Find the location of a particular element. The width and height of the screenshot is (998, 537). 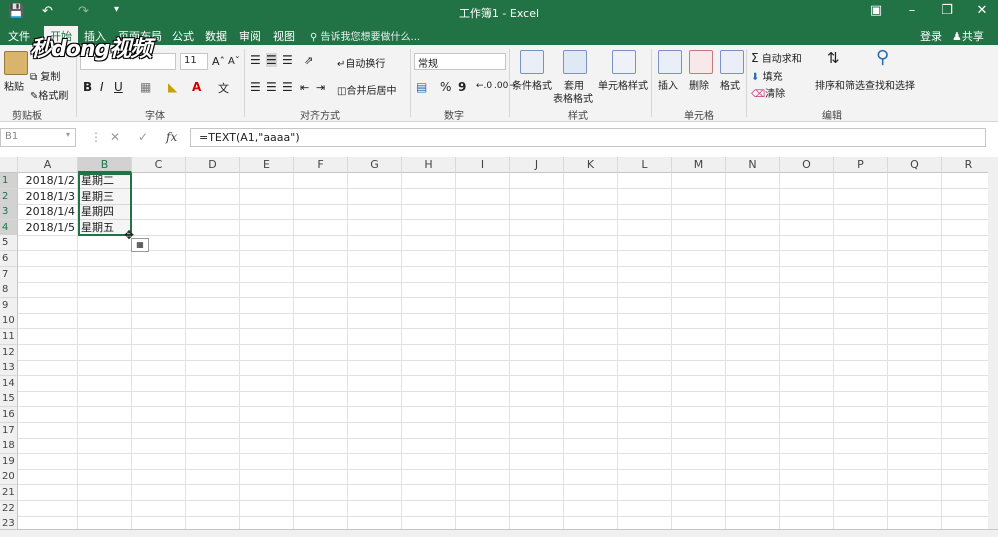

name-box-dropdown-icon: ▾ is located at coordinates (68, 134).